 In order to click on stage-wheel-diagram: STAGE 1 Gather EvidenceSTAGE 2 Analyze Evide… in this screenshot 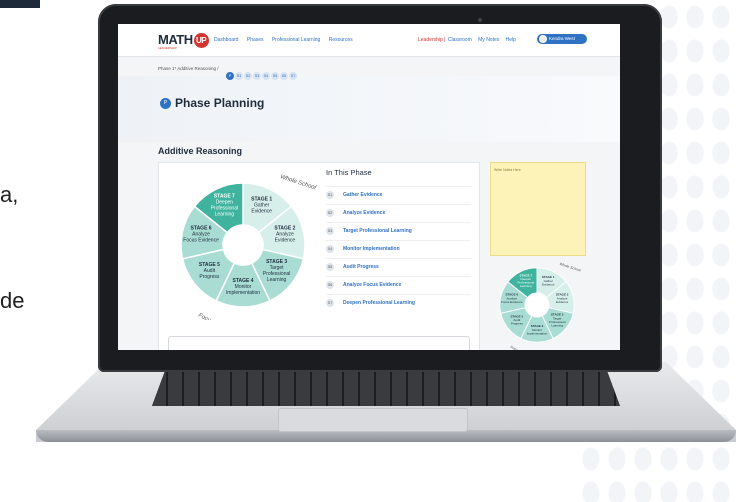, I will do `click(248, 247)`.